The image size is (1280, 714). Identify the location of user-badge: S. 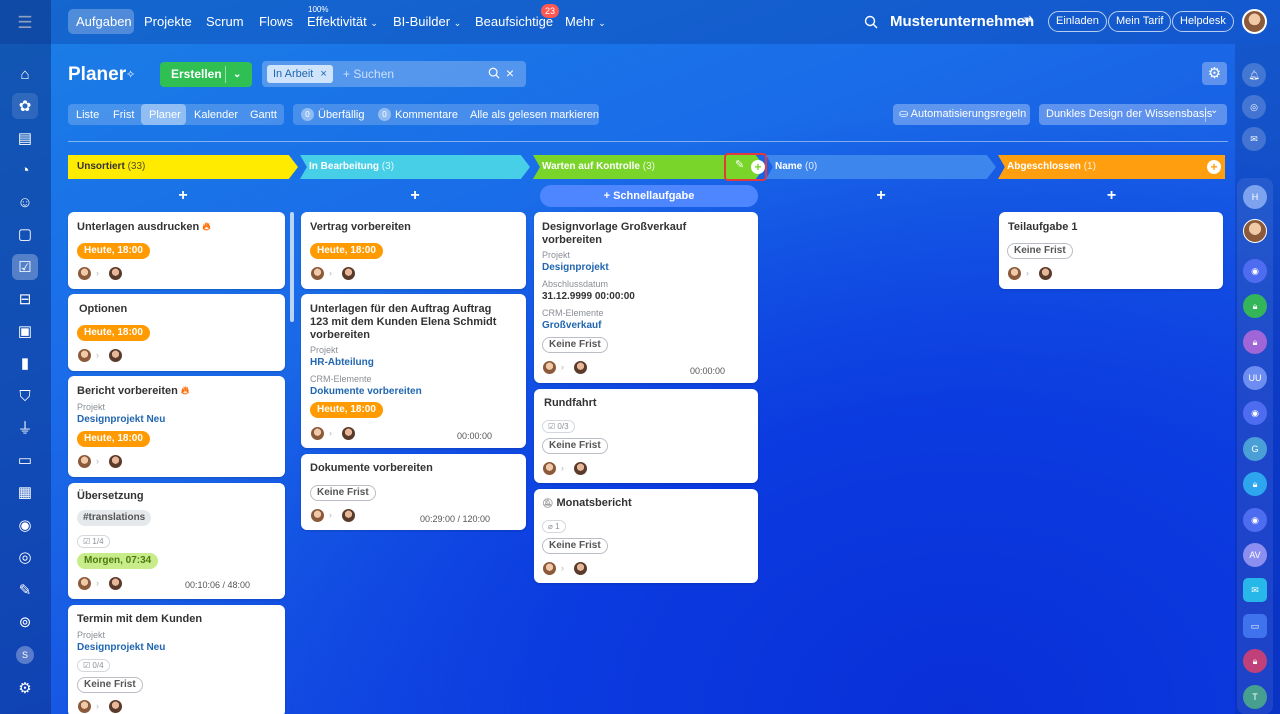
(25, 655).